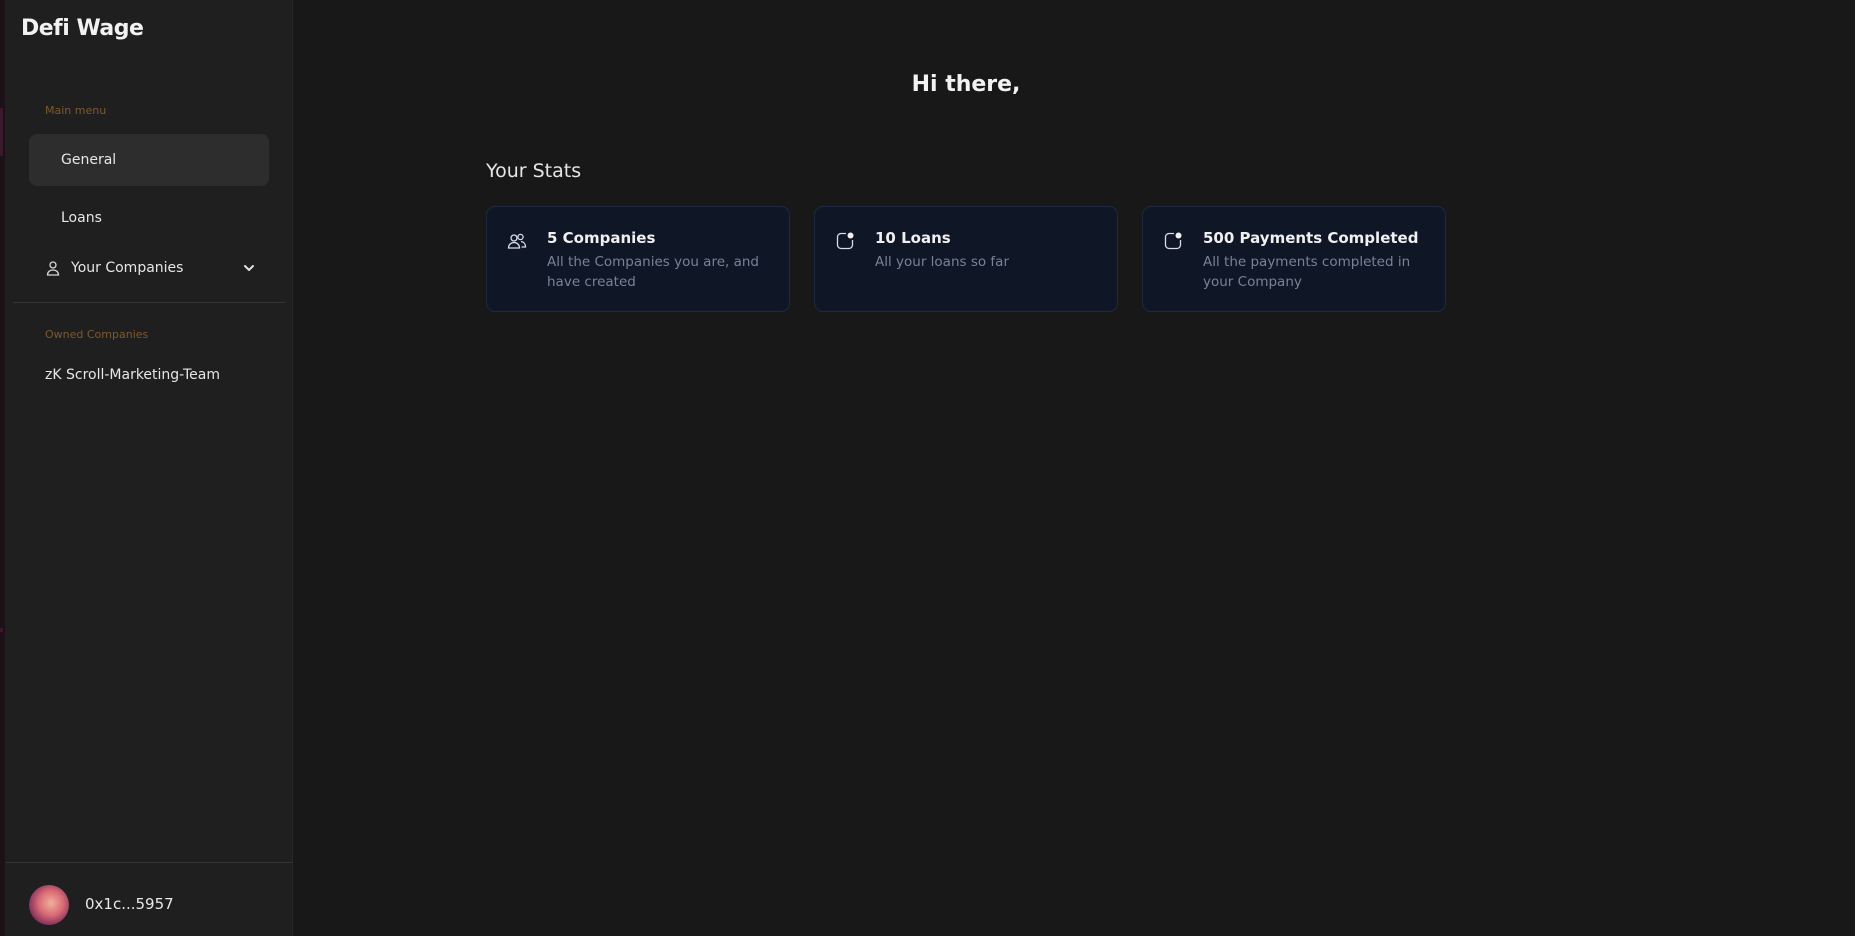  I want to click on owned-companies-label: Owned Companies, so click(97, 334).